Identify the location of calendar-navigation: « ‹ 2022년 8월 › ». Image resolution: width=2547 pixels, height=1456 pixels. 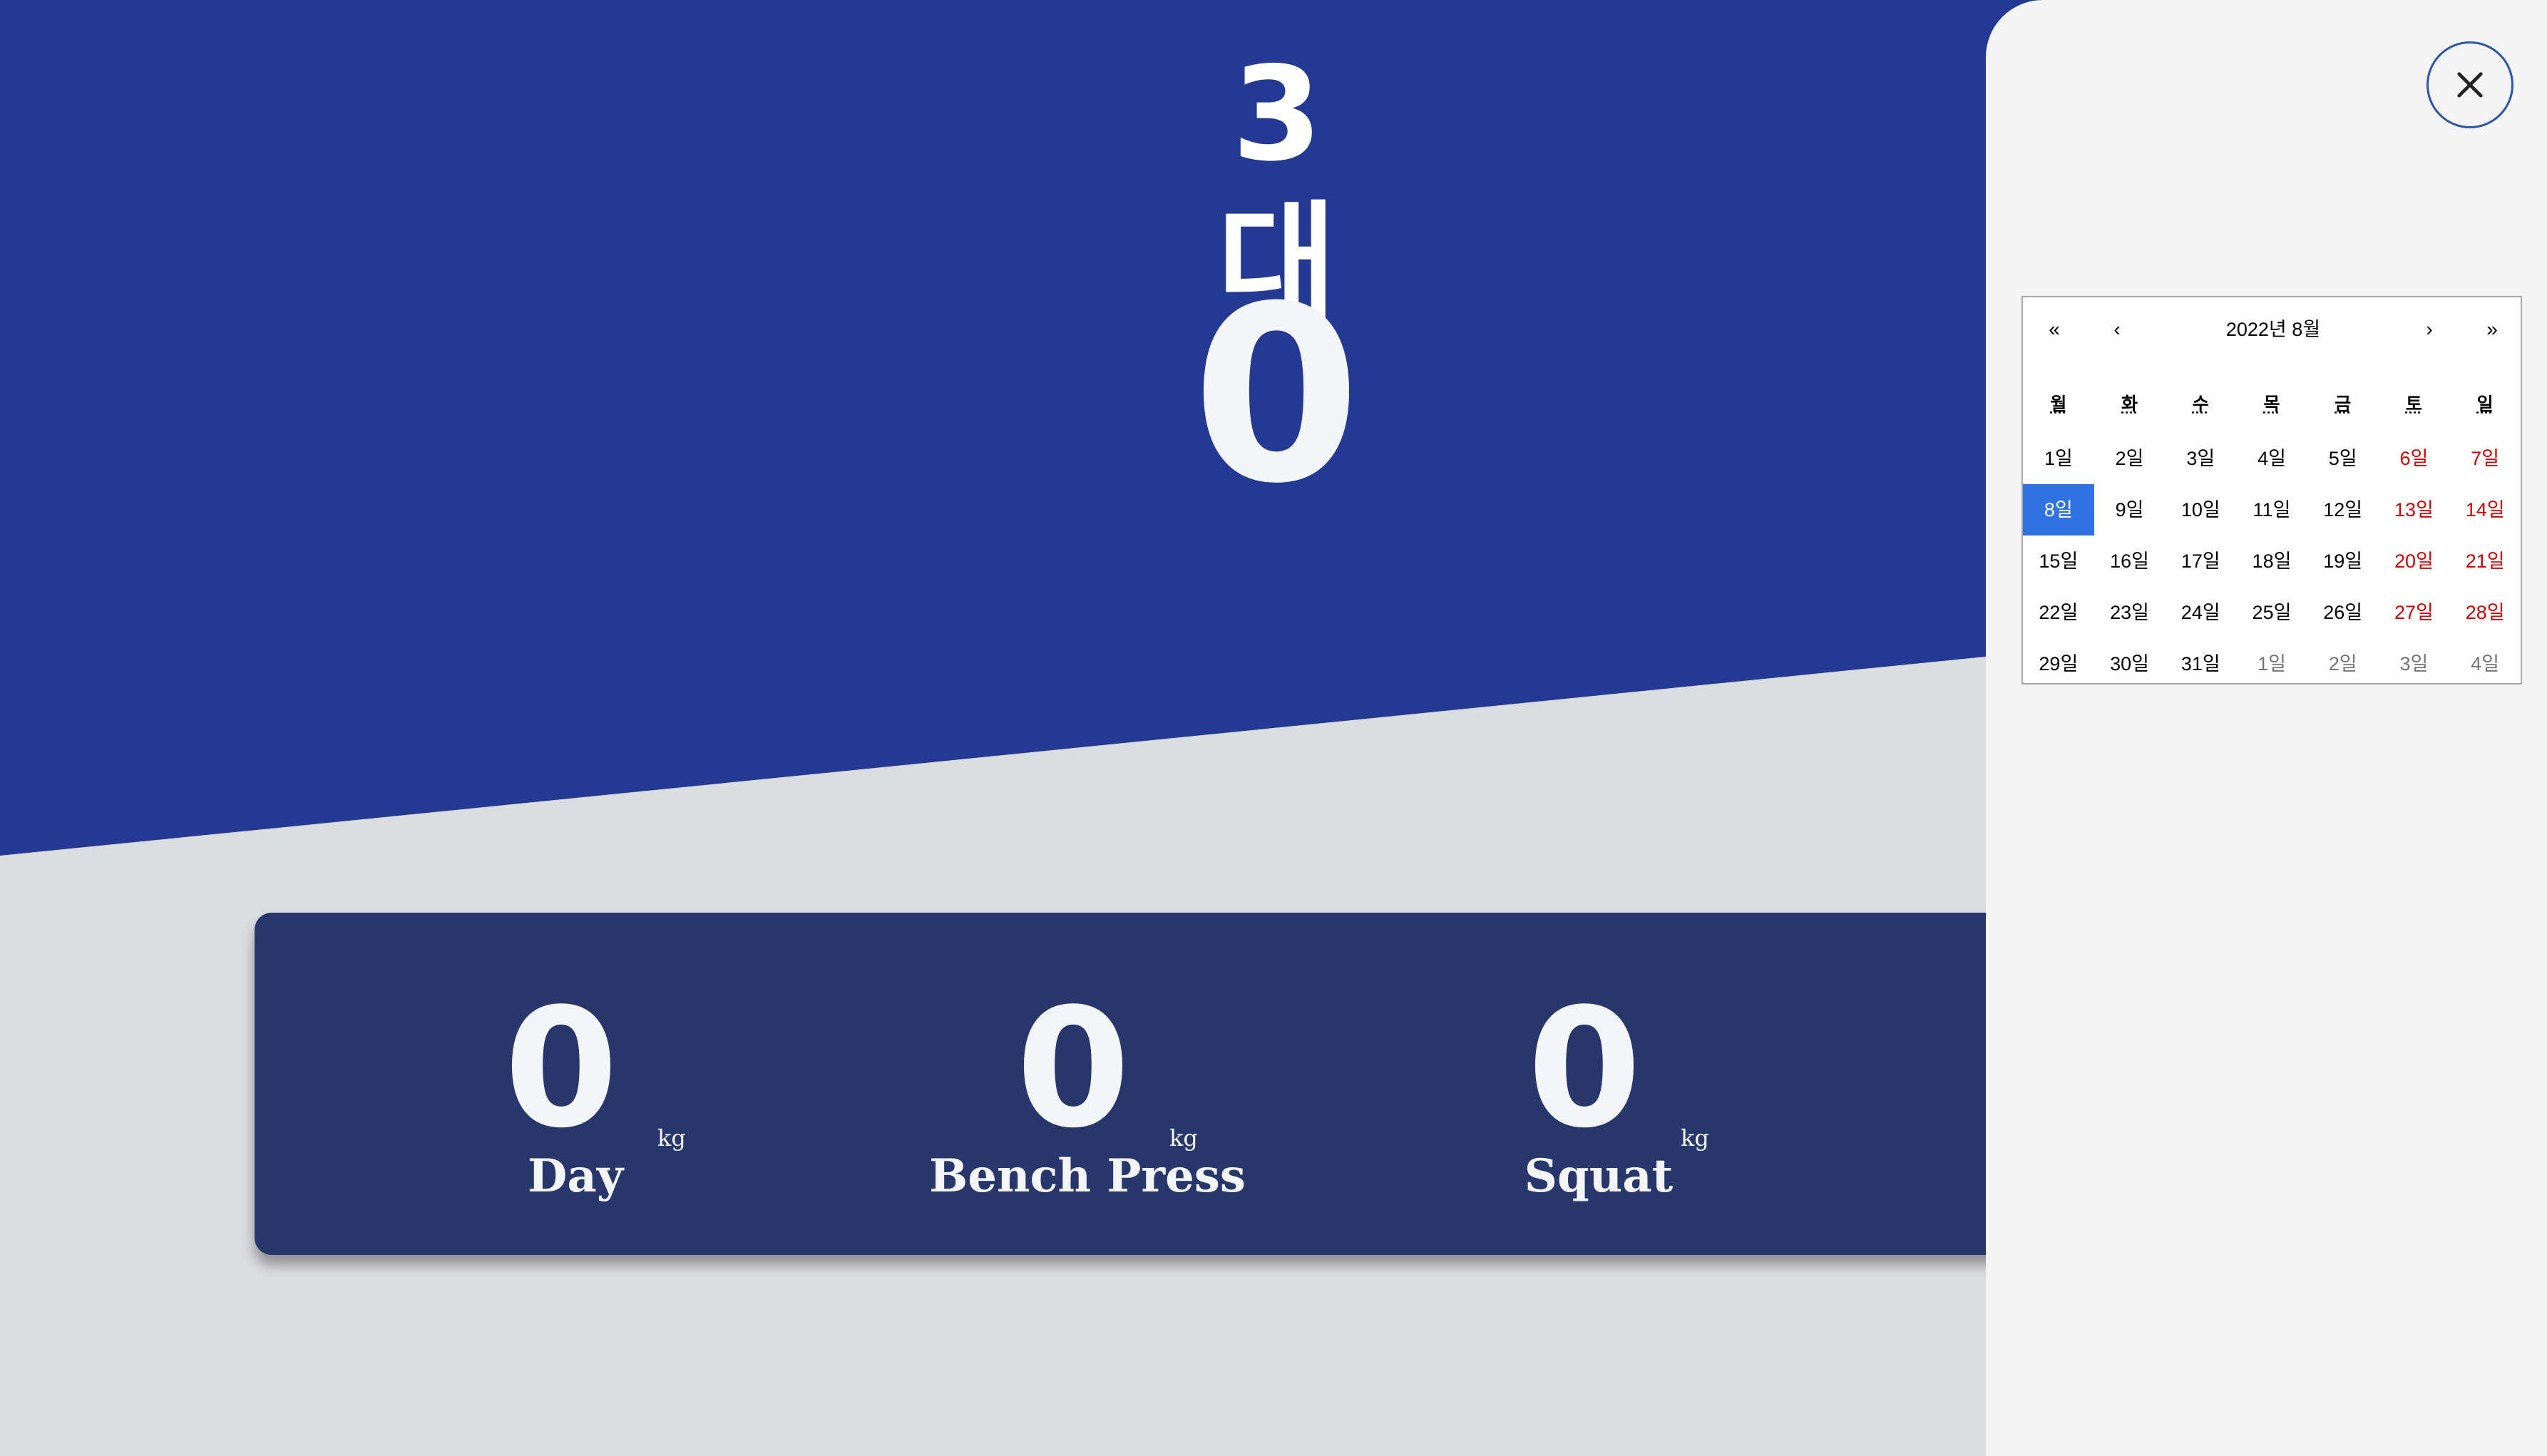
(2272, 329).